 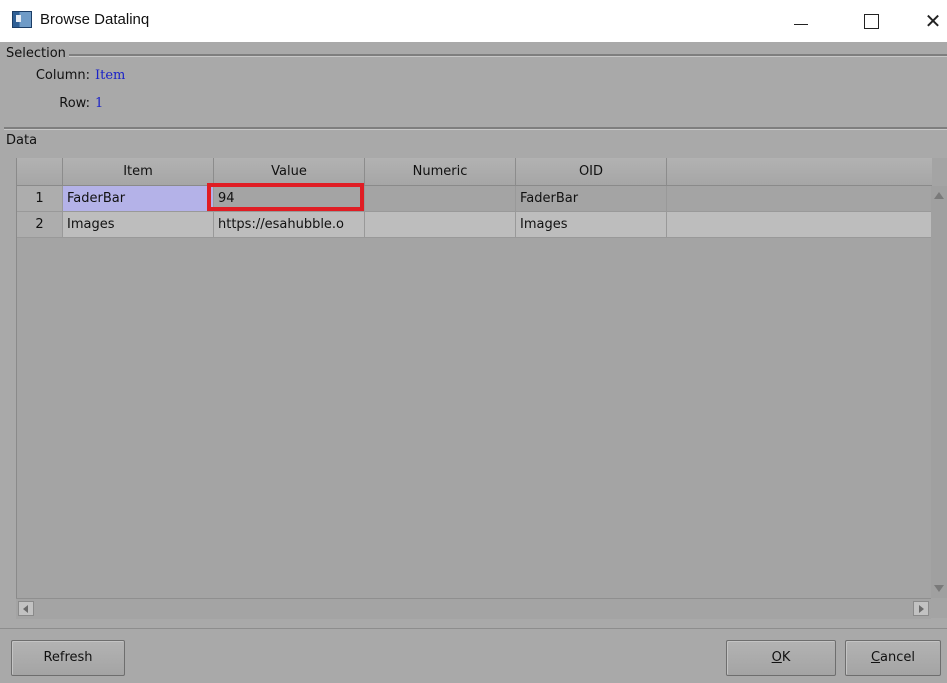 What do you see at coordinates (939, 392) in the screenshot?
I see `vertical-scrollbar` at bounding box center [939, 392].